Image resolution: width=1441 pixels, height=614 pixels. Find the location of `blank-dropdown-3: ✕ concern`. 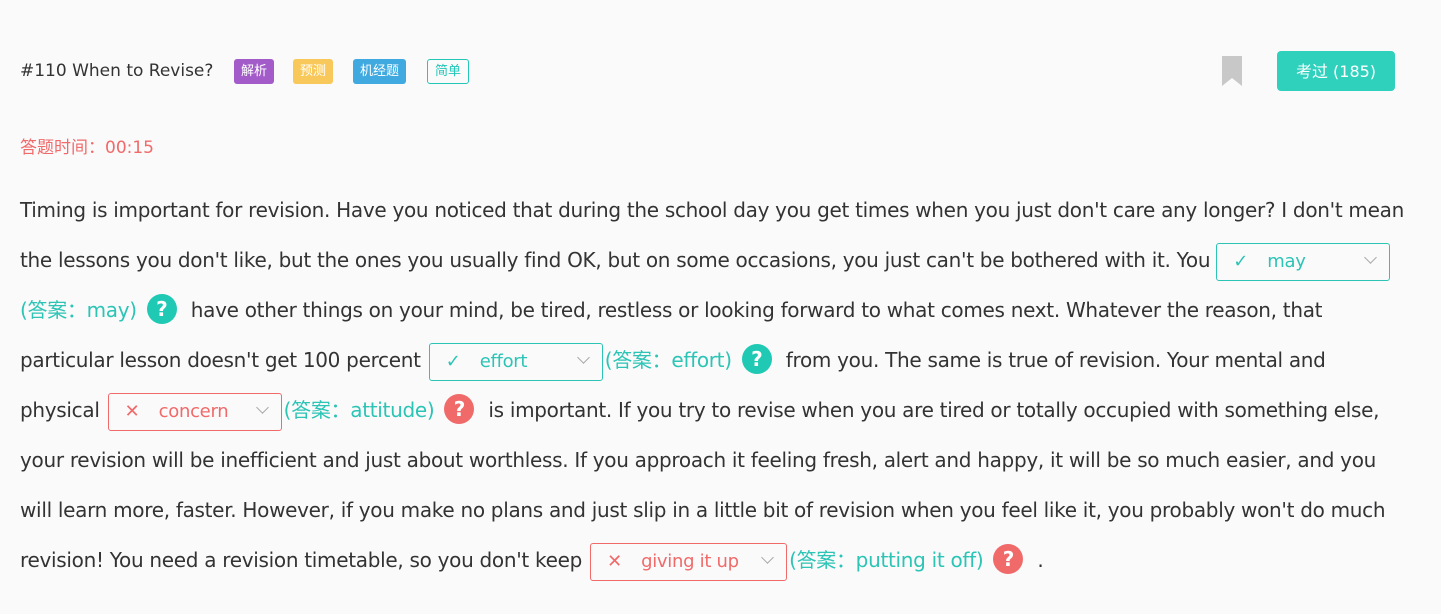

blank-dropdown-3: ✕ concern is located at coordinates (194, 411).